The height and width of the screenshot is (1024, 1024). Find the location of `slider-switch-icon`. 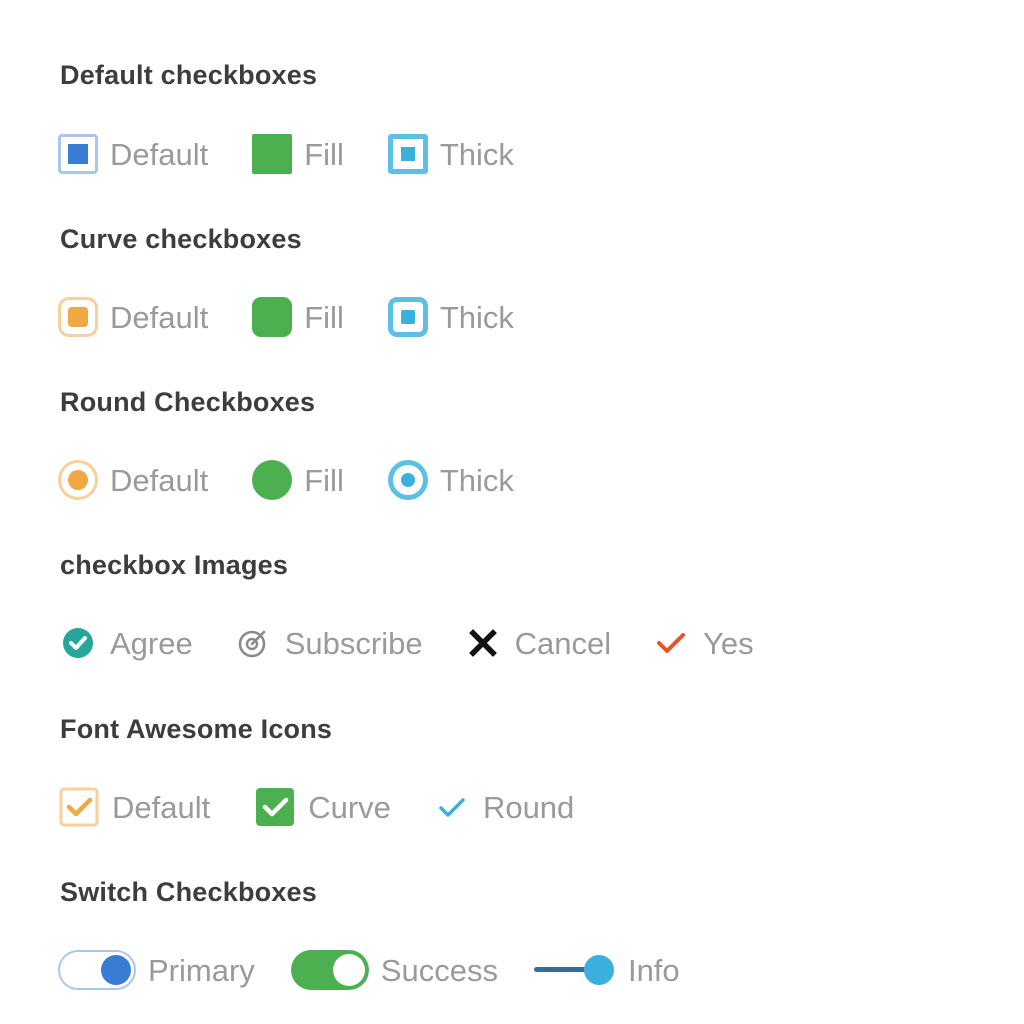

slider-switch-icon is located at coordinates (574, 970).